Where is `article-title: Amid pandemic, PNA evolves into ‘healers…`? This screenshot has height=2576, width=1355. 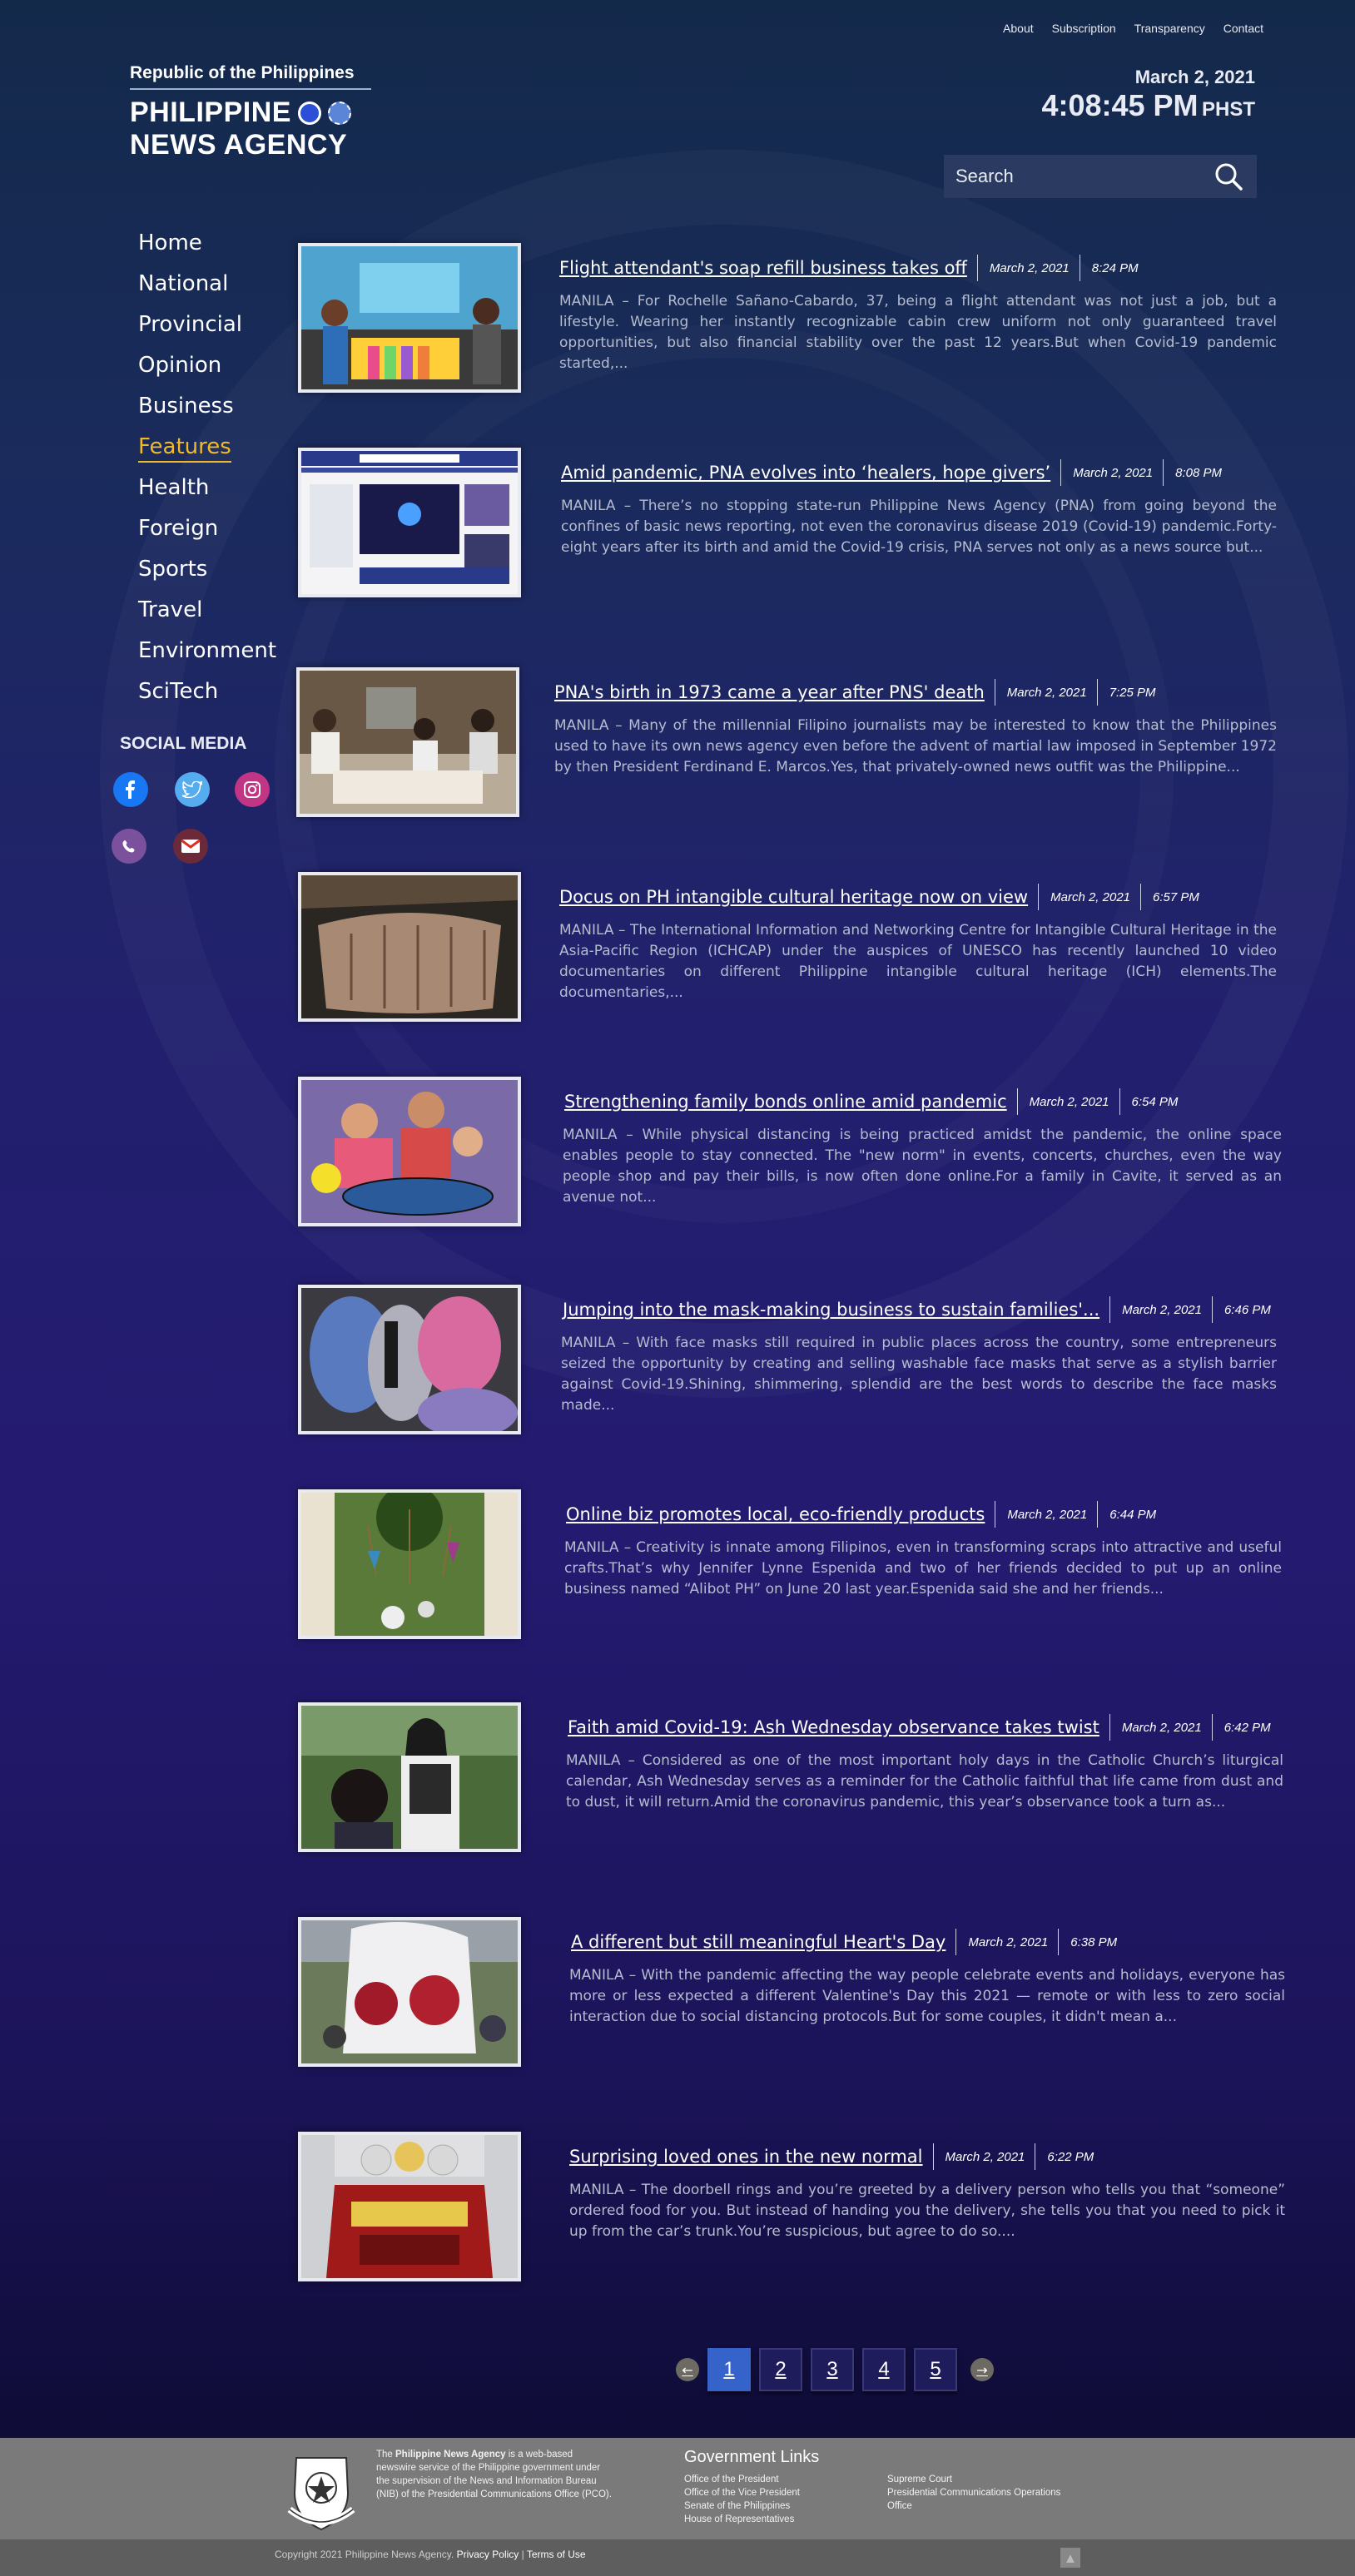 article-title: Amid pandemic, PNA evolves into ‘healers… is located at coordinates (805, 473).